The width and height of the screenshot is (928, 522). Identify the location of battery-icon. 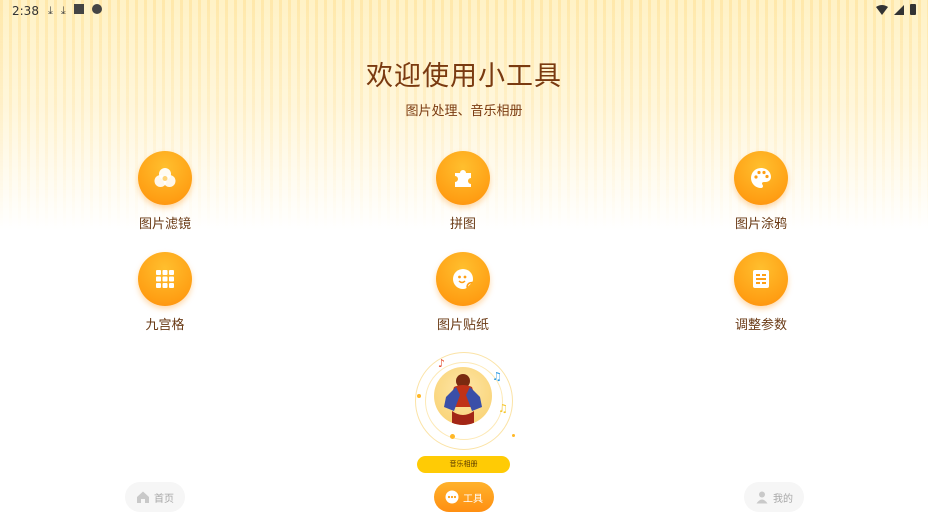
(913, 9).